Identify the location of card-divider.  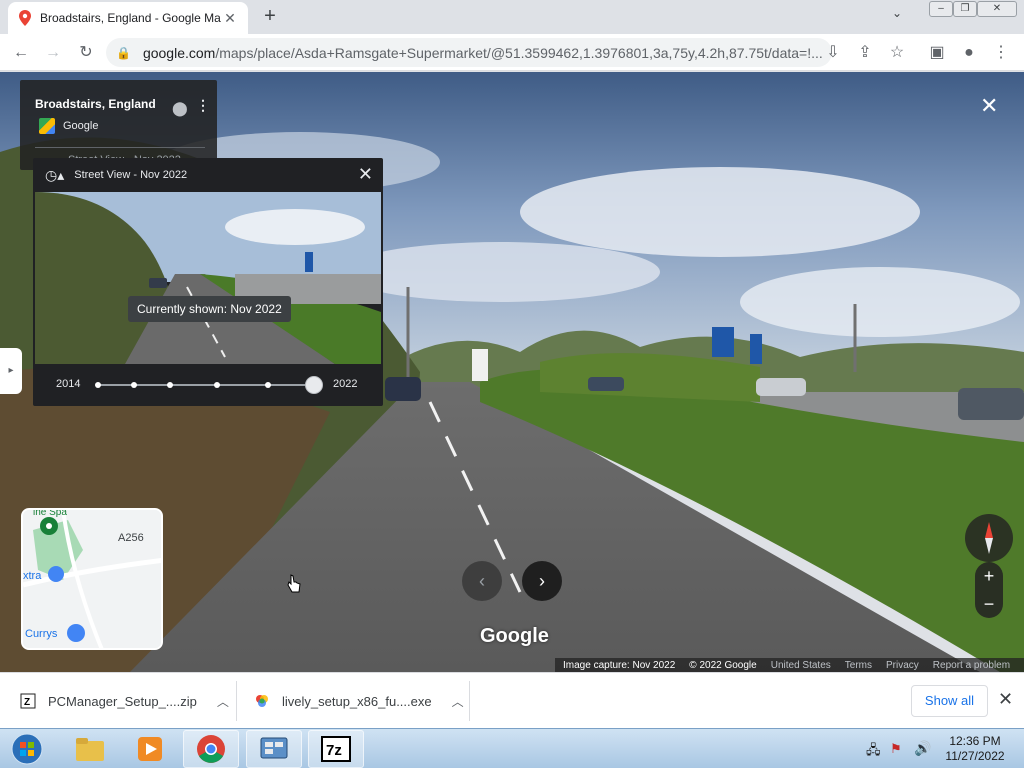
(120, 147).